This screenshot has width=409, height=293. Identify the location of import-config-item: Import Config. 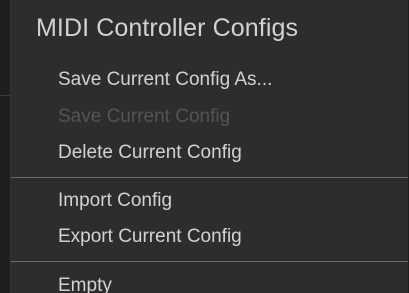
(115, 201).